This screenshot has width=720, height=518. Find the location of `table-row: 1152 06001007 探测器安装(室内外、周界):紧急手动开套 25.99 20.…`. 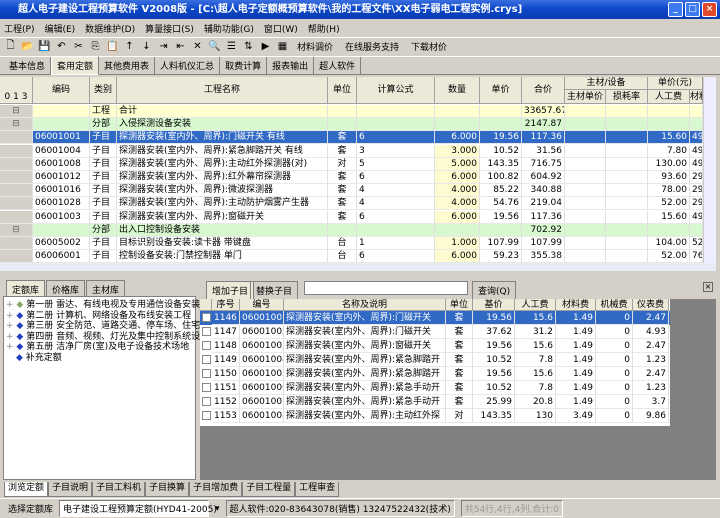

table-row: 1152 06001007 探测器安装(室内外、周界):紧急手动开套 25.99 20.… is located at coordinates (435, 402).